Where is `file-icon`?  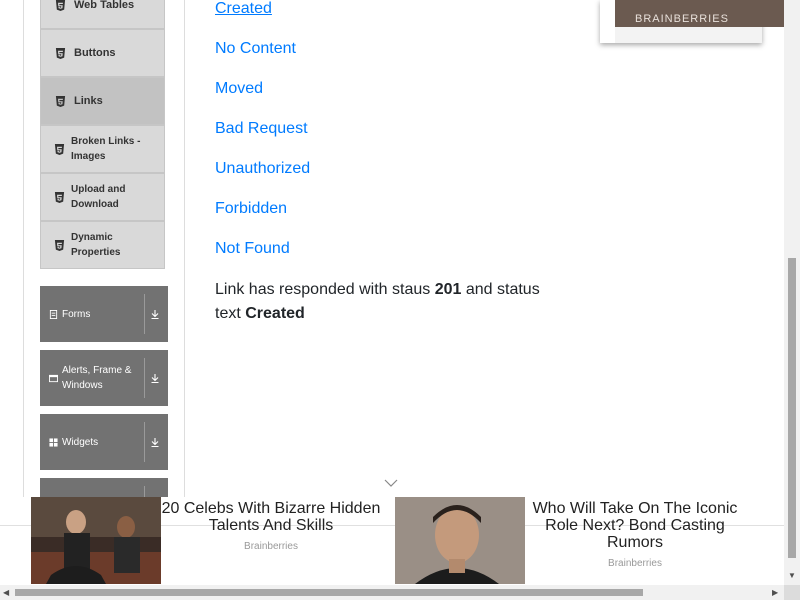 file-icon is located at coordinates (53, 314).